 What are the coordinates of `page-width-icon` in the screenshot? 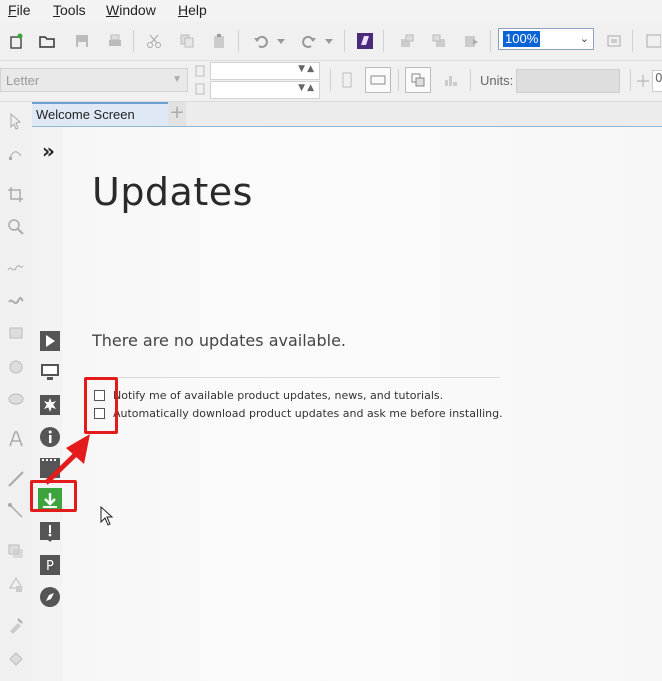 It's located at (200, 71).